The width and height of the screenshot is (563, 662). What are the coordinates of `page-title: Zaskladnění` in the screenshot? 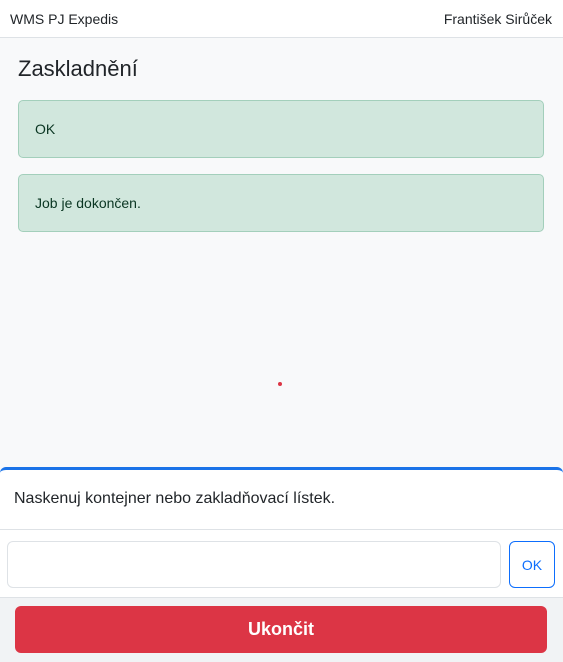 It's located at (78, 68).